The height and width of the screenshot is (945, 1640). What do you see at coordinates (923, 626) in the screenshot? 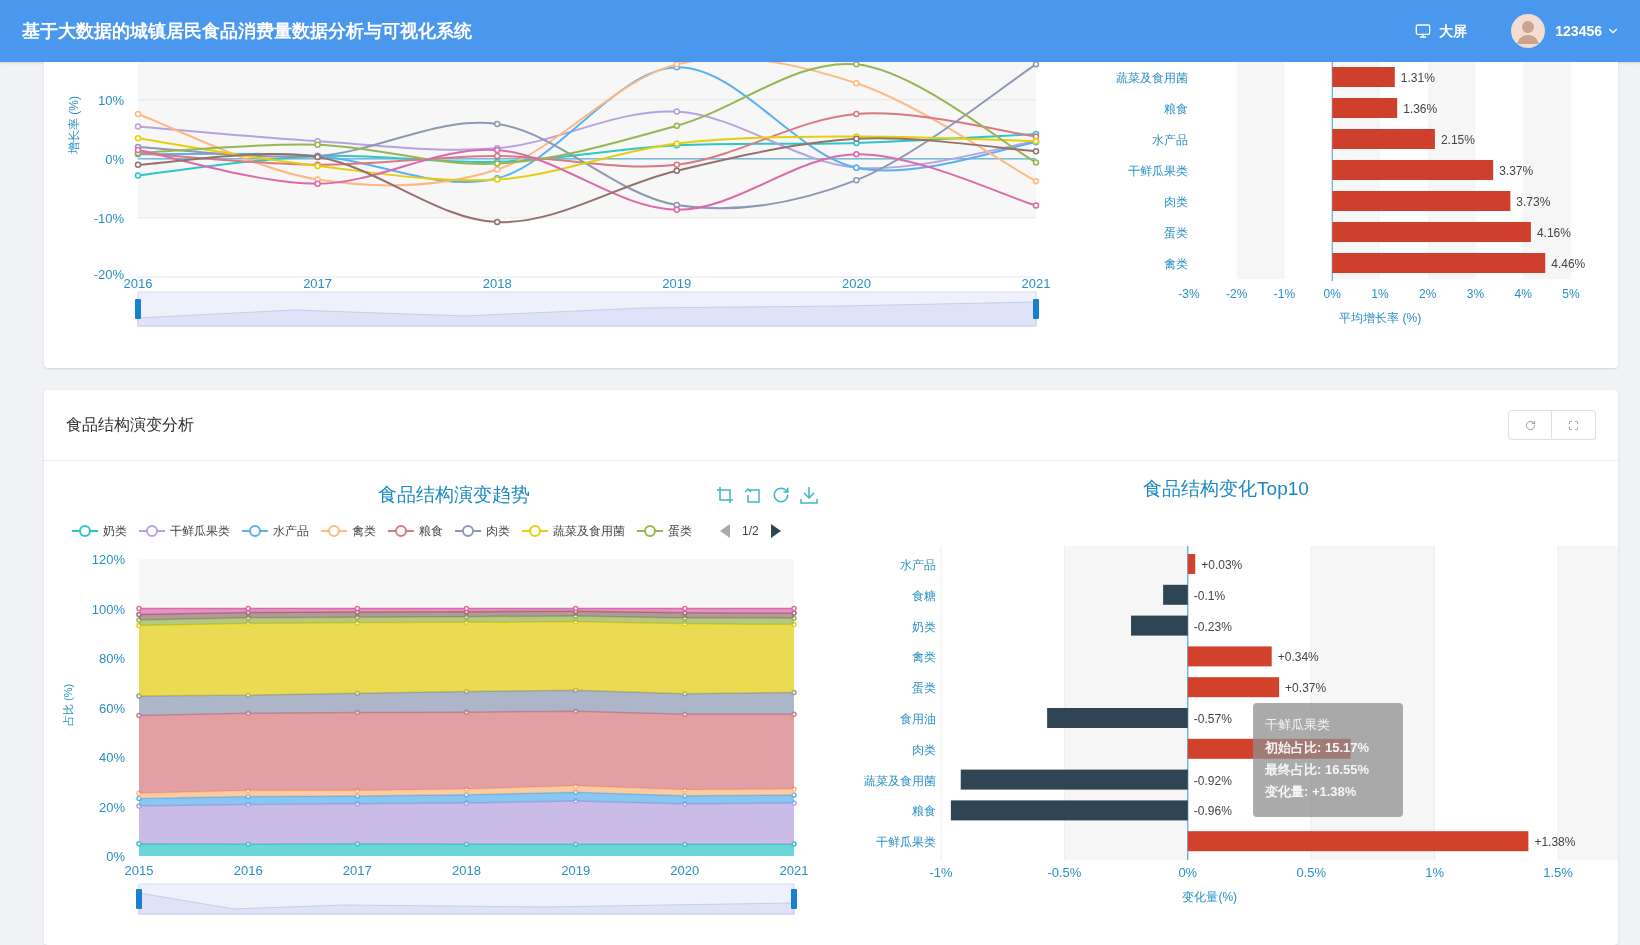
I see `category-label: 奶类` at bounding box center [923, 626].